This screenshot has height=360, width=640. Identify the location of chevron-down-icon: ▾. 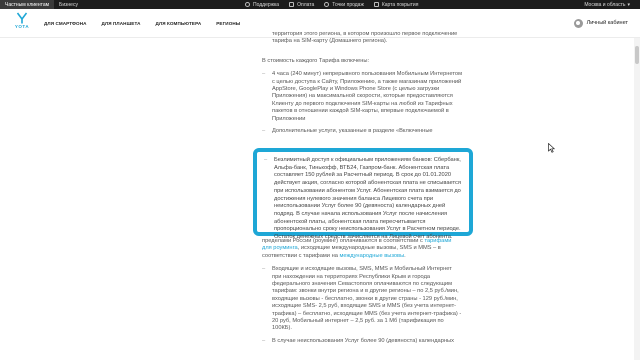
(628, 4).